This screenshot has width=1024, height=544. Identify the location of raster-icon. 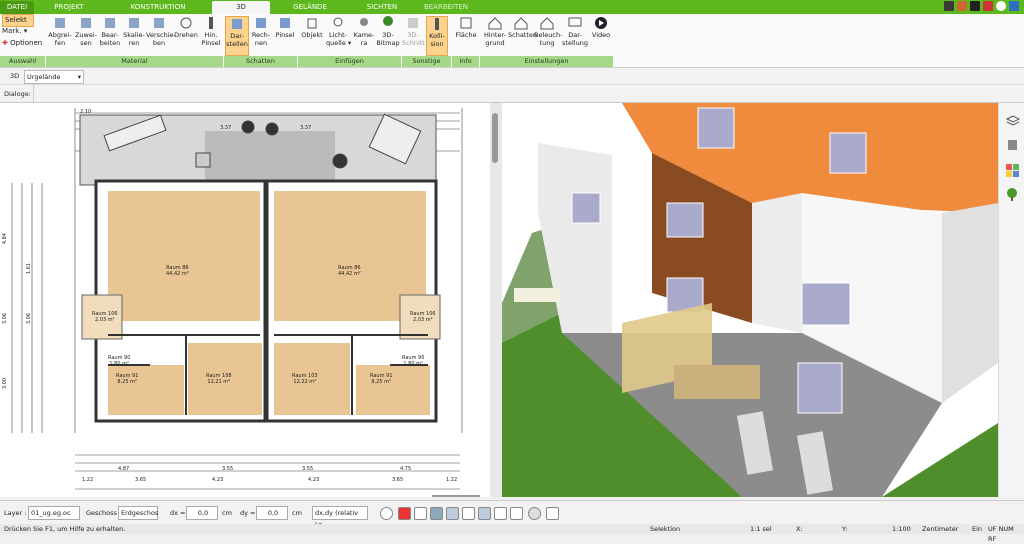
(516, 513).